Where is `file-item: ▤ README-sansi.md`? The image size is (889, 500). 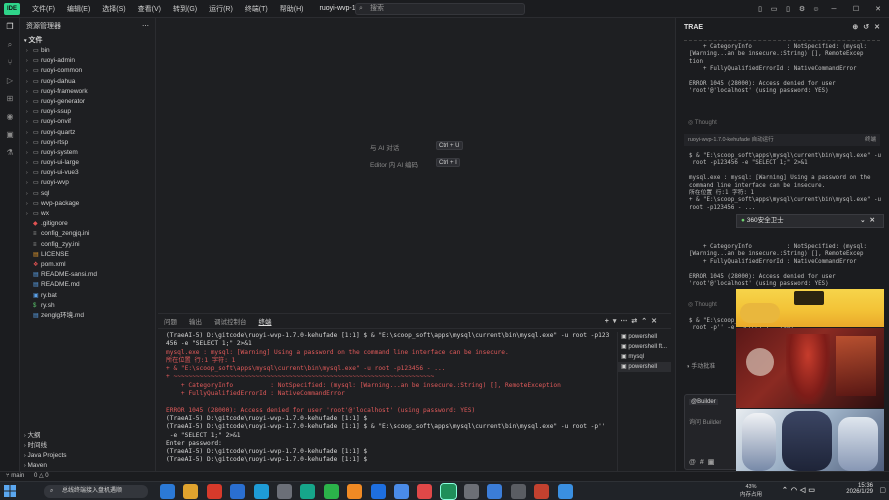
file-item: ▤ README-sansi.md is located at coordinates (87, 275).